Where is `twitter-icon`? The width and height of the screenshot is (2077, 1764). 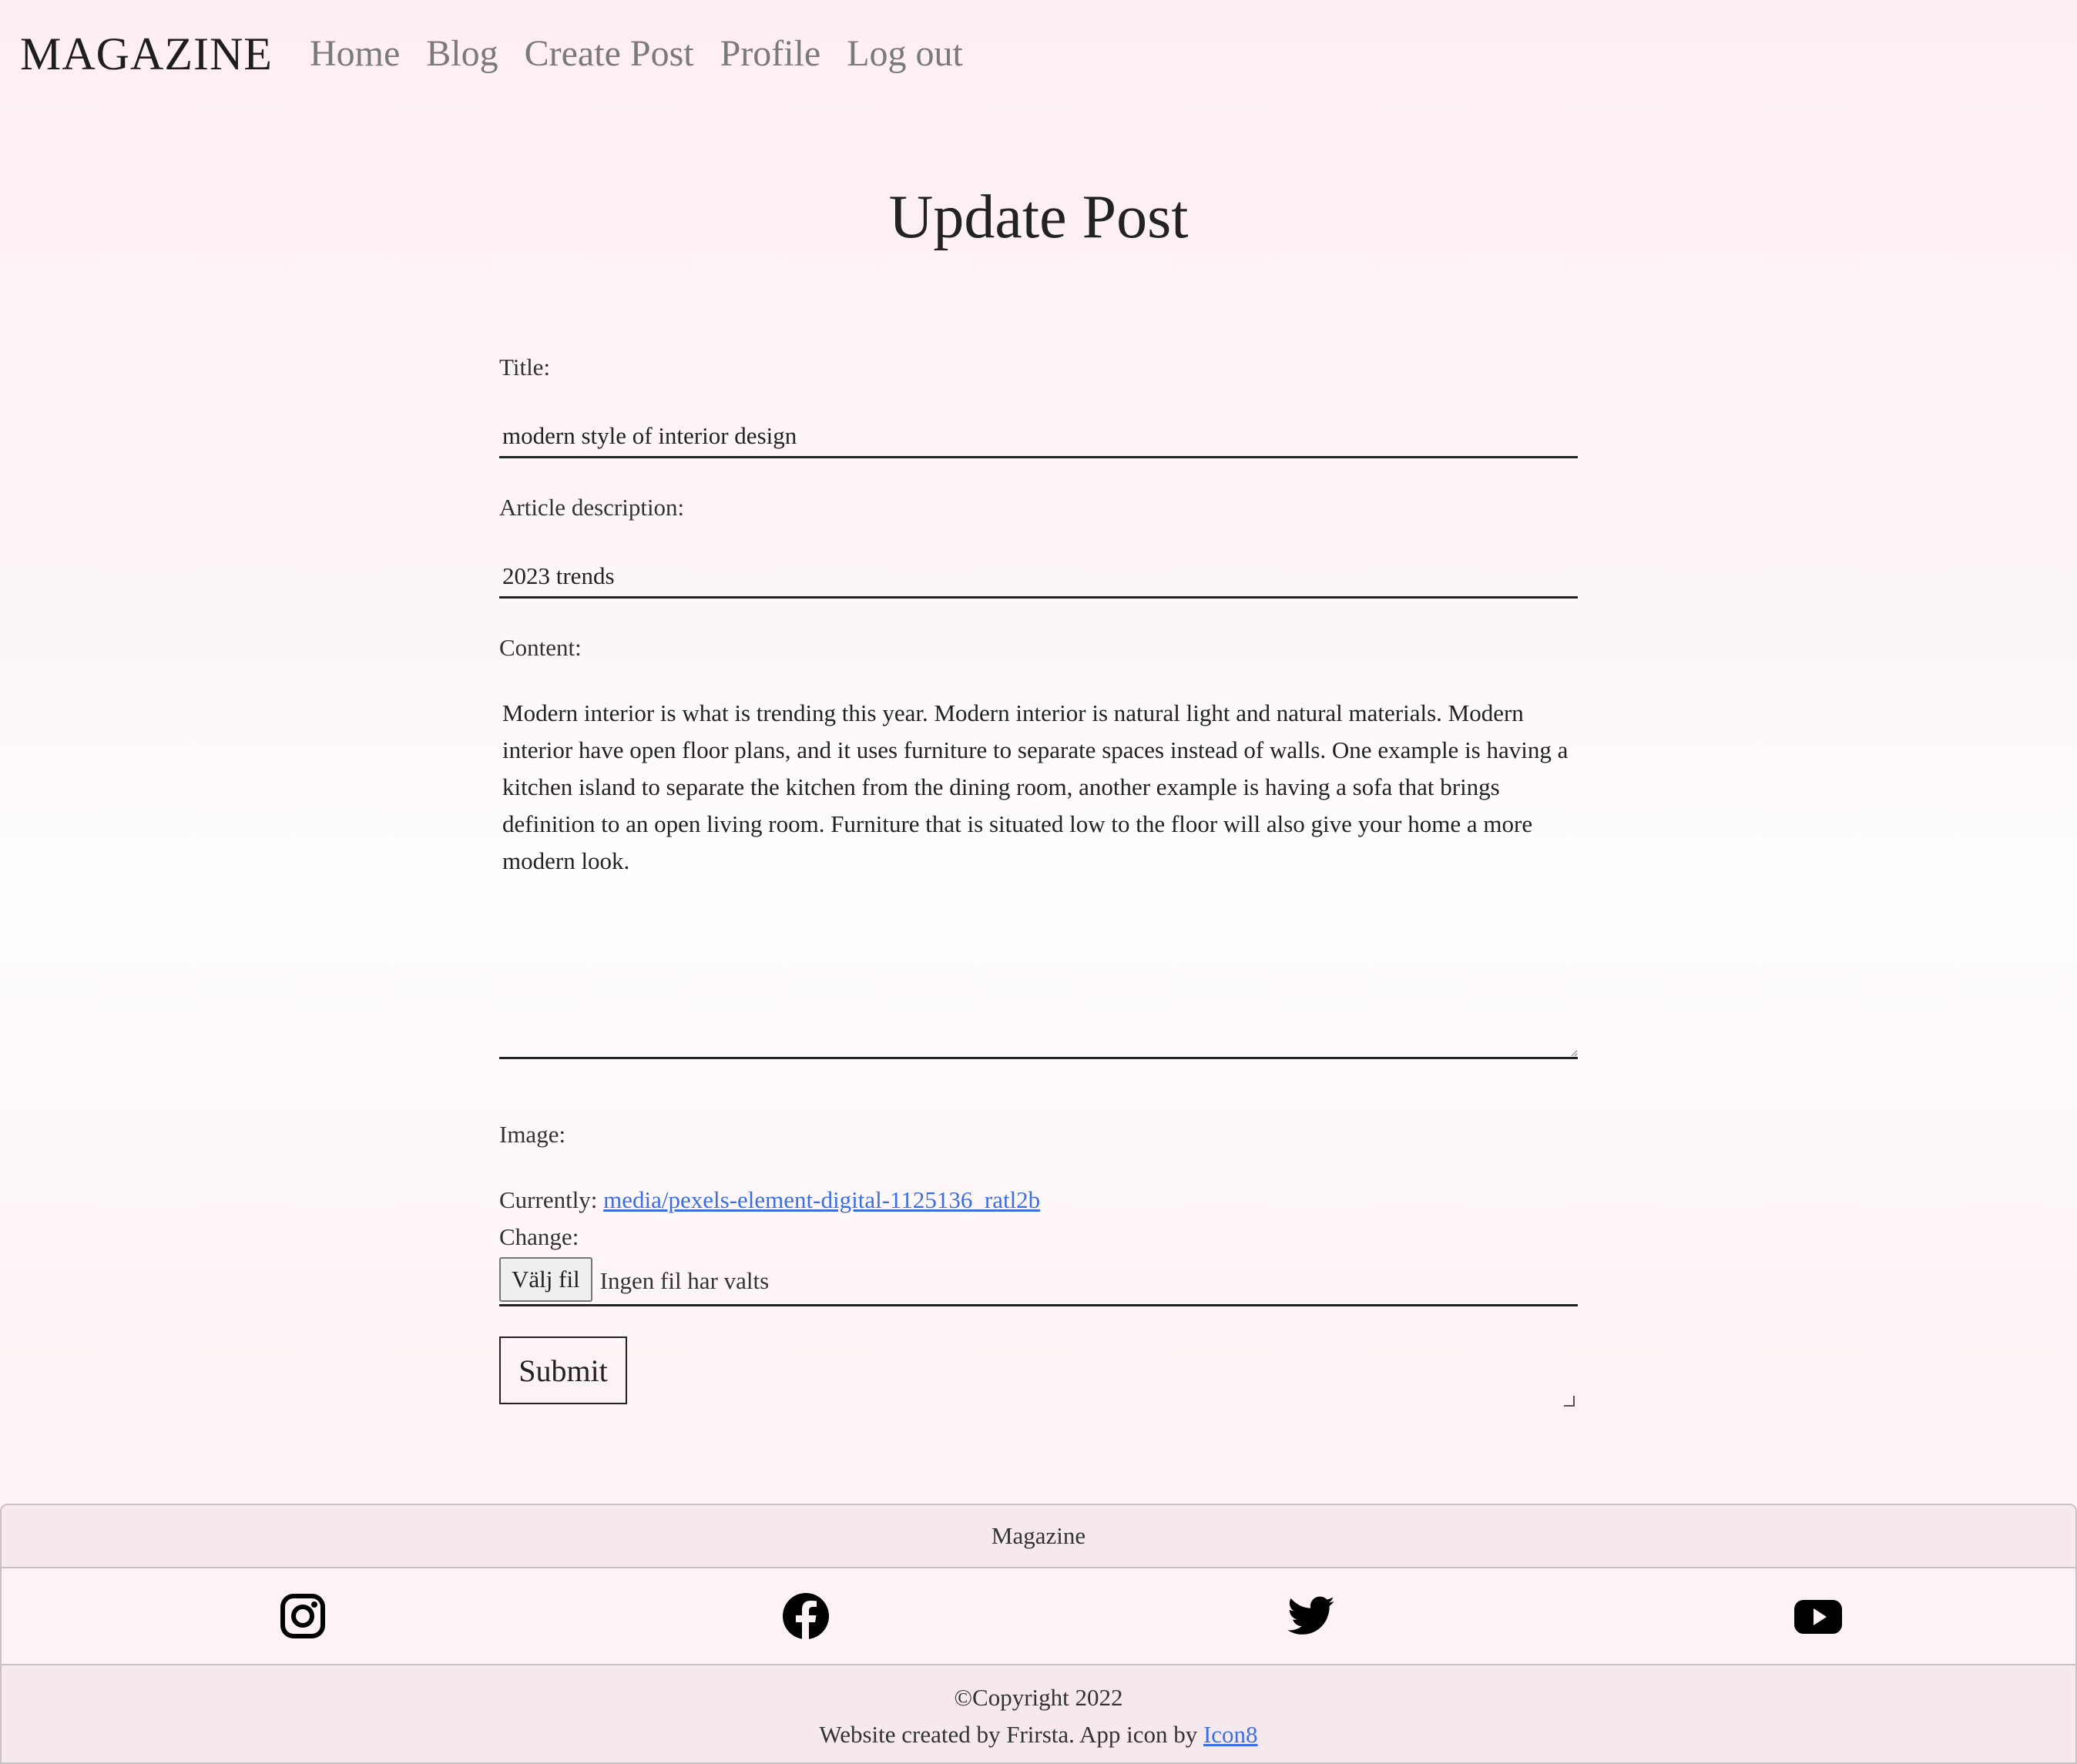
twitter-icon is located at coordinates (1311, 1616).